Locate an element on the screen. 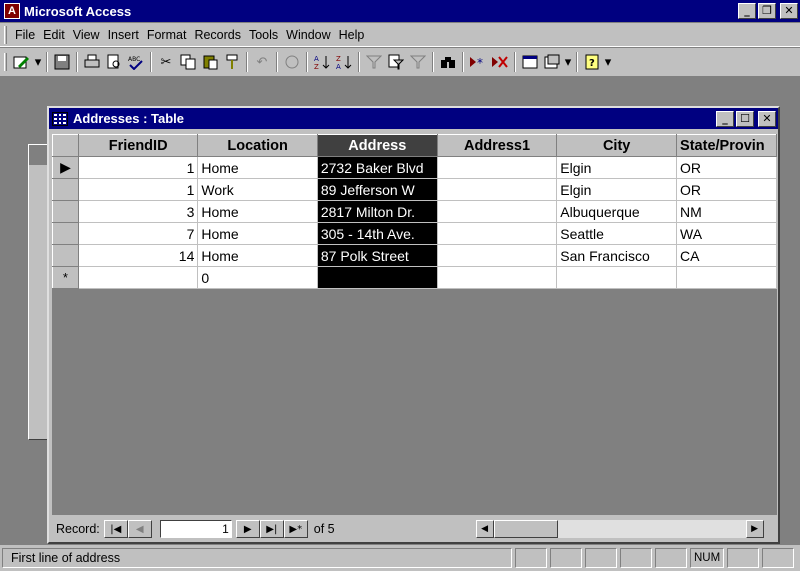  copy-icon is located at coordinates (188, 62).